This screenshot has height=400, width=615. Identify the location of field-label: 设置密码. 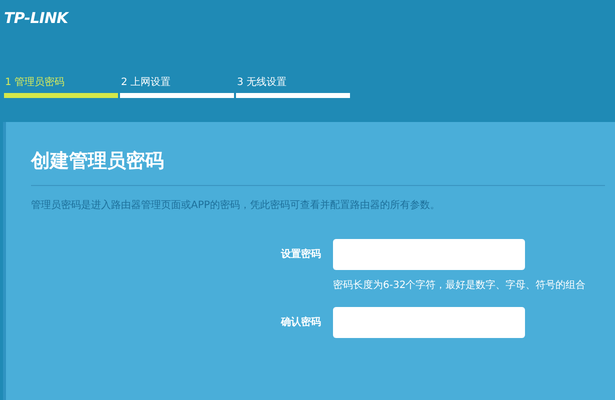
(300, 255).